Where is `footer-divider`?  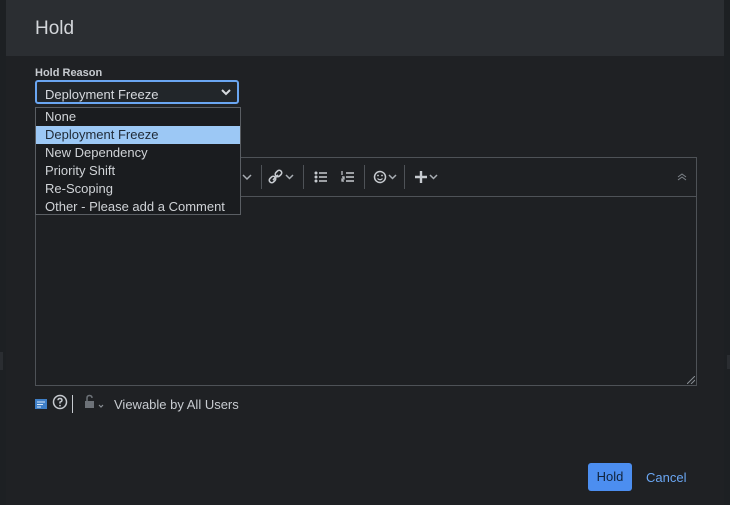
footer-divider is located at coordinates (72, 404).